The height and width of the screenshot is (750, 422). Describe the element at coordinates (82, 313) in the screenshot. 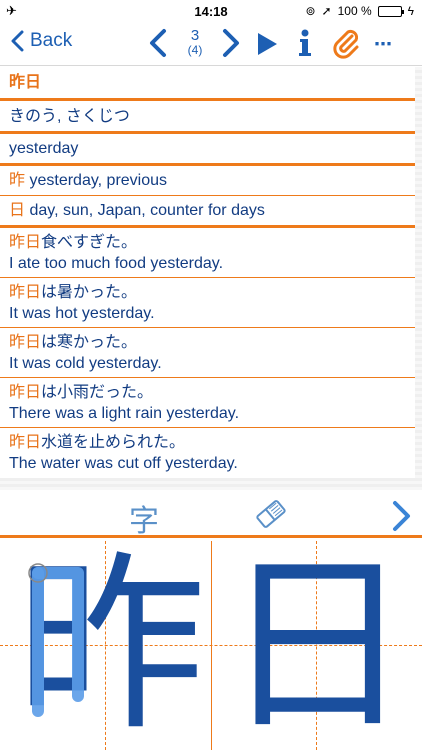

I see `example-english: It was hot yesterday.` at that location.